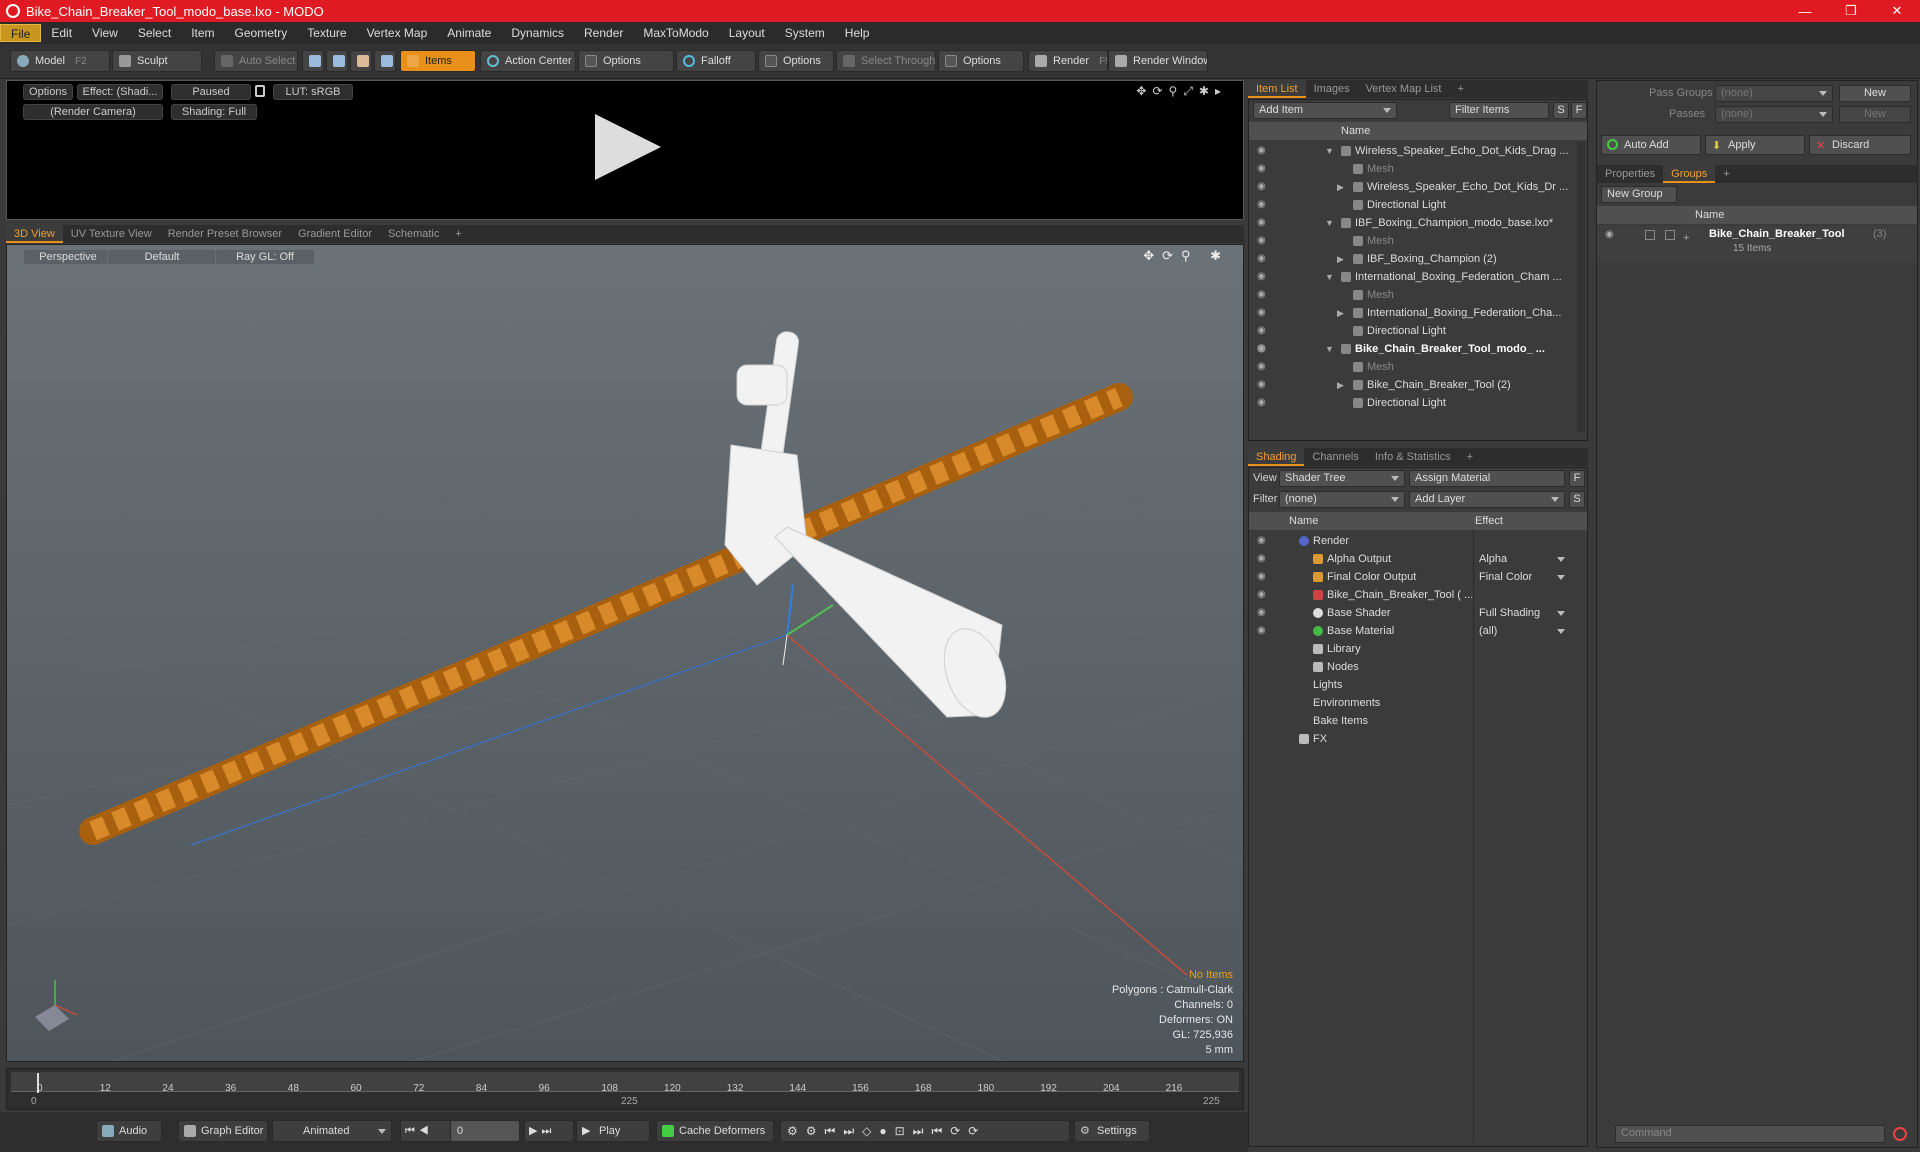  What do you see at coordinates (1581, 287) in the screenshot?
I see `item-list-scrollbar` at bounding box center [1581, 287].